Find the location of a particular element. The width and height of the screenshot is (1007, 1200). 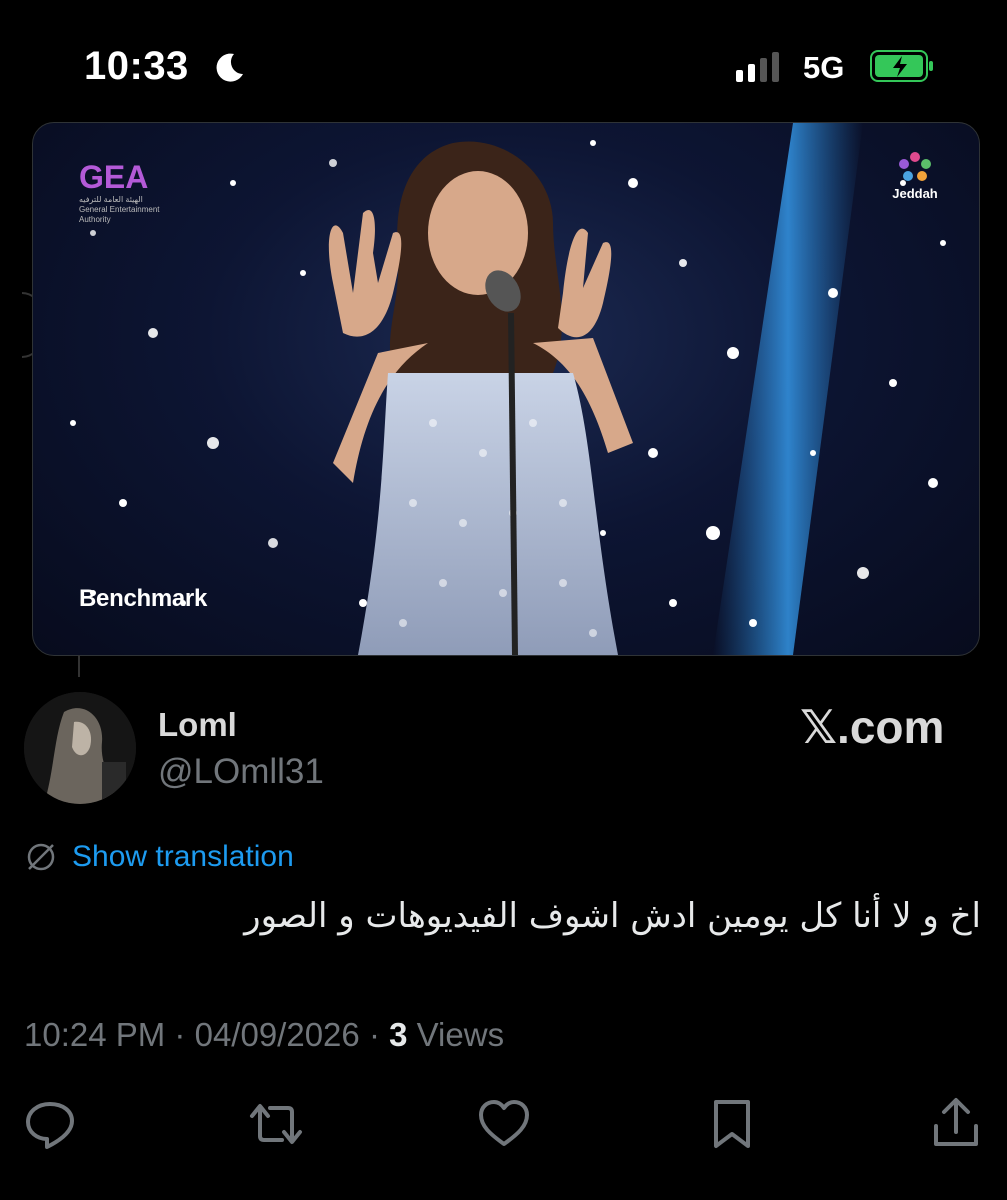

jeddah-logo-label: Jeddah is located at coordinates (915, 193).